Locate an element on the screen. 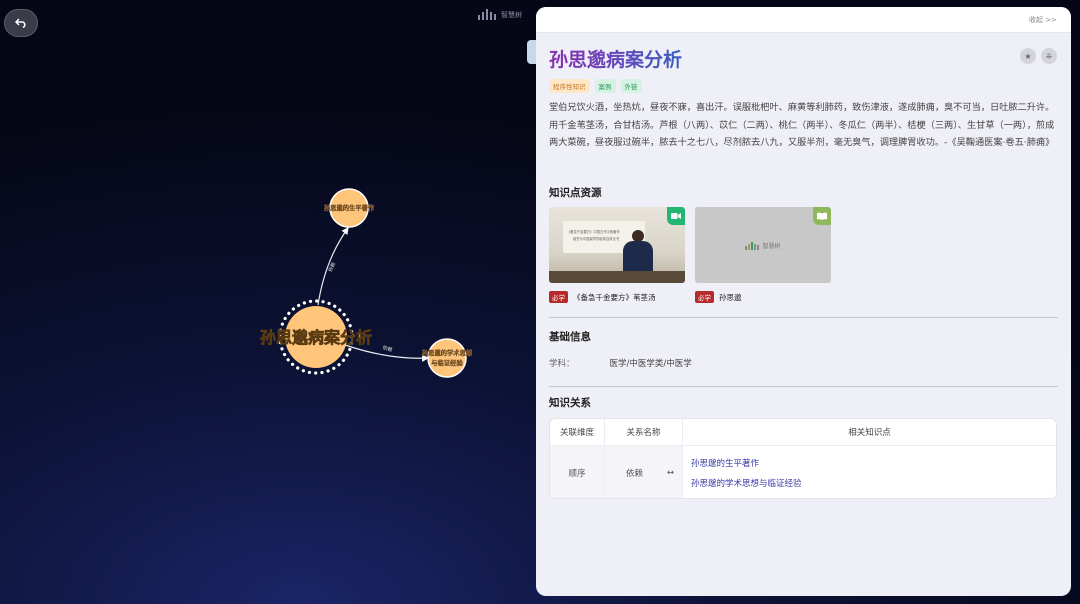  subject-label: 学科： is located at coordinates (562, 364).